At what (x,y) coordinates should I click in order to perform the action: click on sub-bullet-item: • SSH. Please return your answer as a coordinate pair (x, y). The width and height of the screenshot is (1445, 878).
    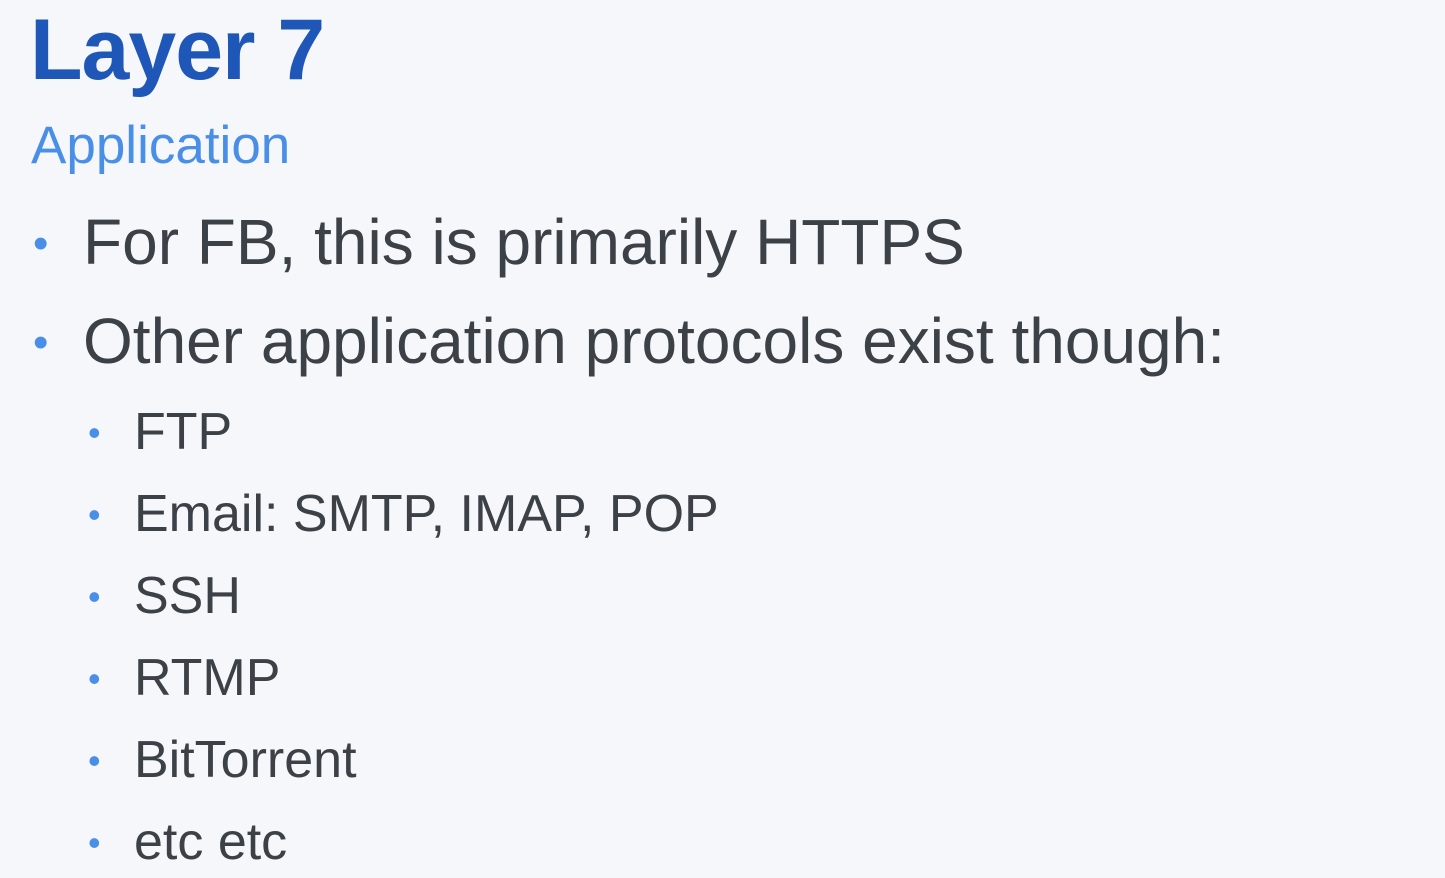
    Looking at the image, I should click on (164, 596).